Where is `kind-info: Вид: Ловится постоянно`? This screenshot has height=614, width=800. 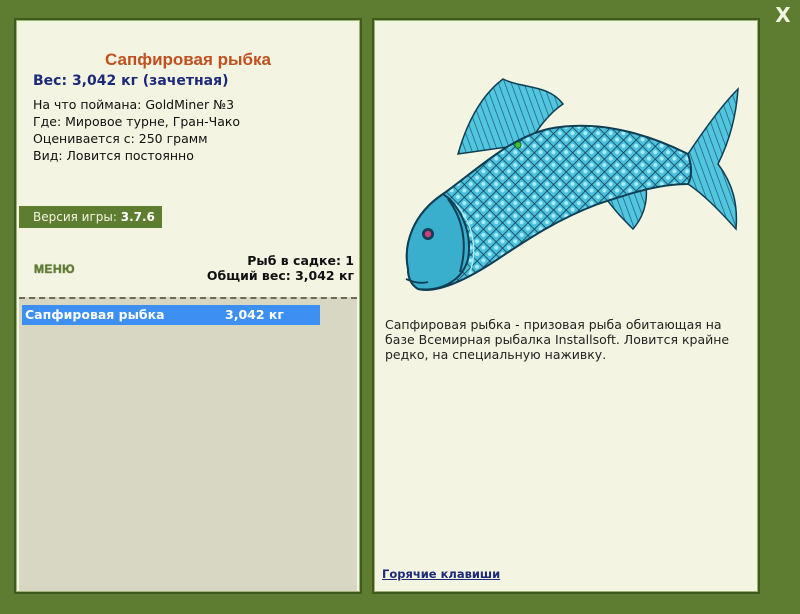 kind-info: Вид: Ловится постоянно is located at coordinates (113, 155).